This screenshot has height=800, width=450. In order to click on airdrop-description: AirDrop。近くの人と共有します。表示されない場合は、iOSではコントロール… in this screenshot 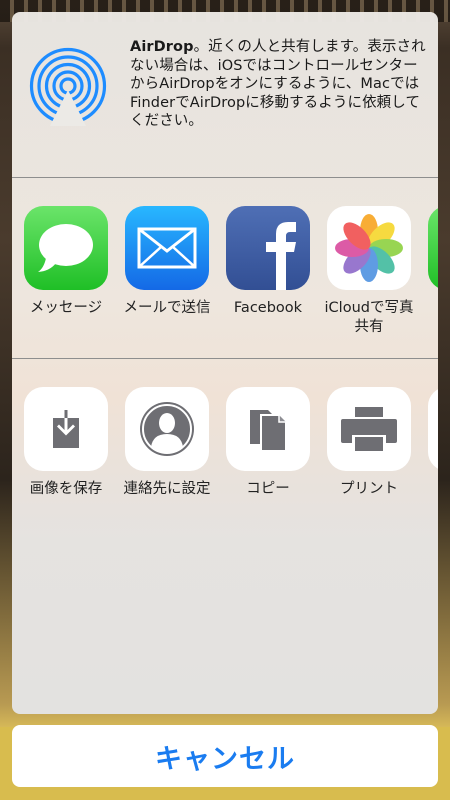, I will do `click(280, 84)`.